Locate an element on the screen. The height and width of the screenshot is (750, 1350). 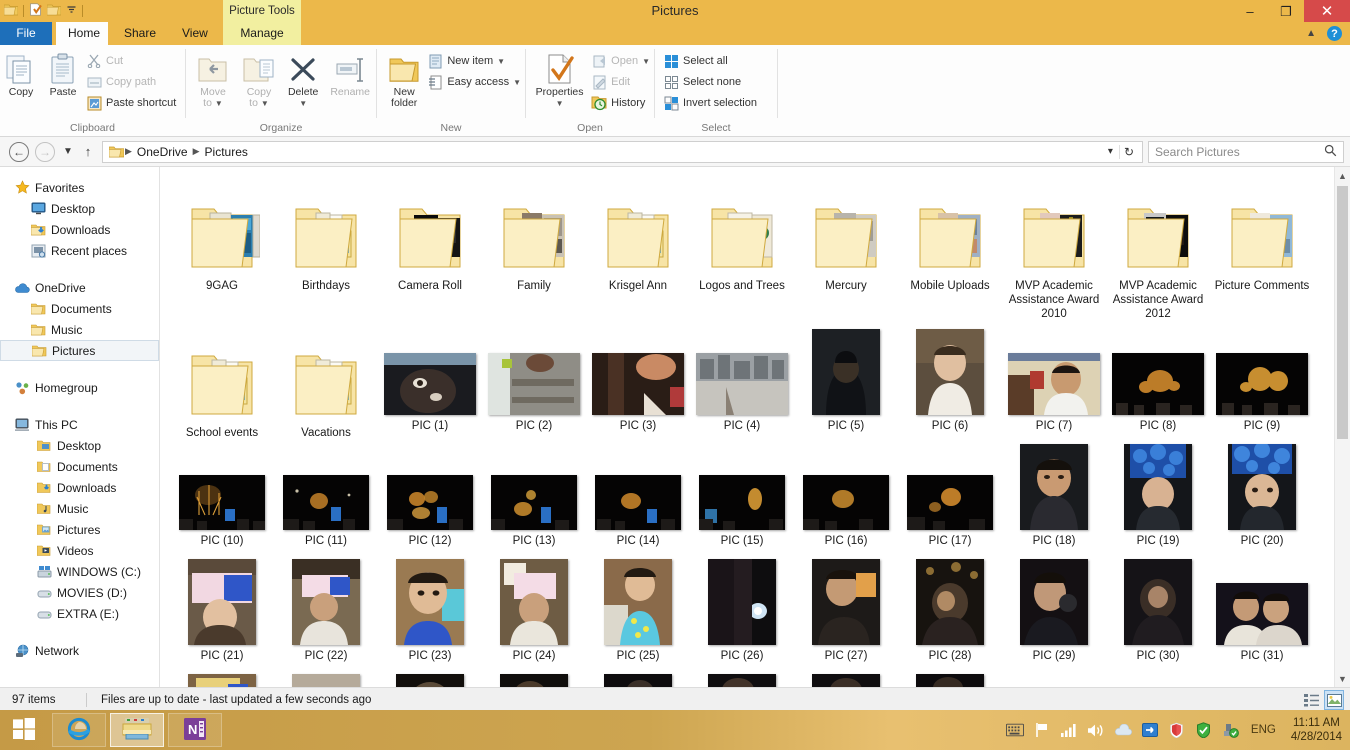
list-item: PIC (5) is located at coordinates (846, 382).